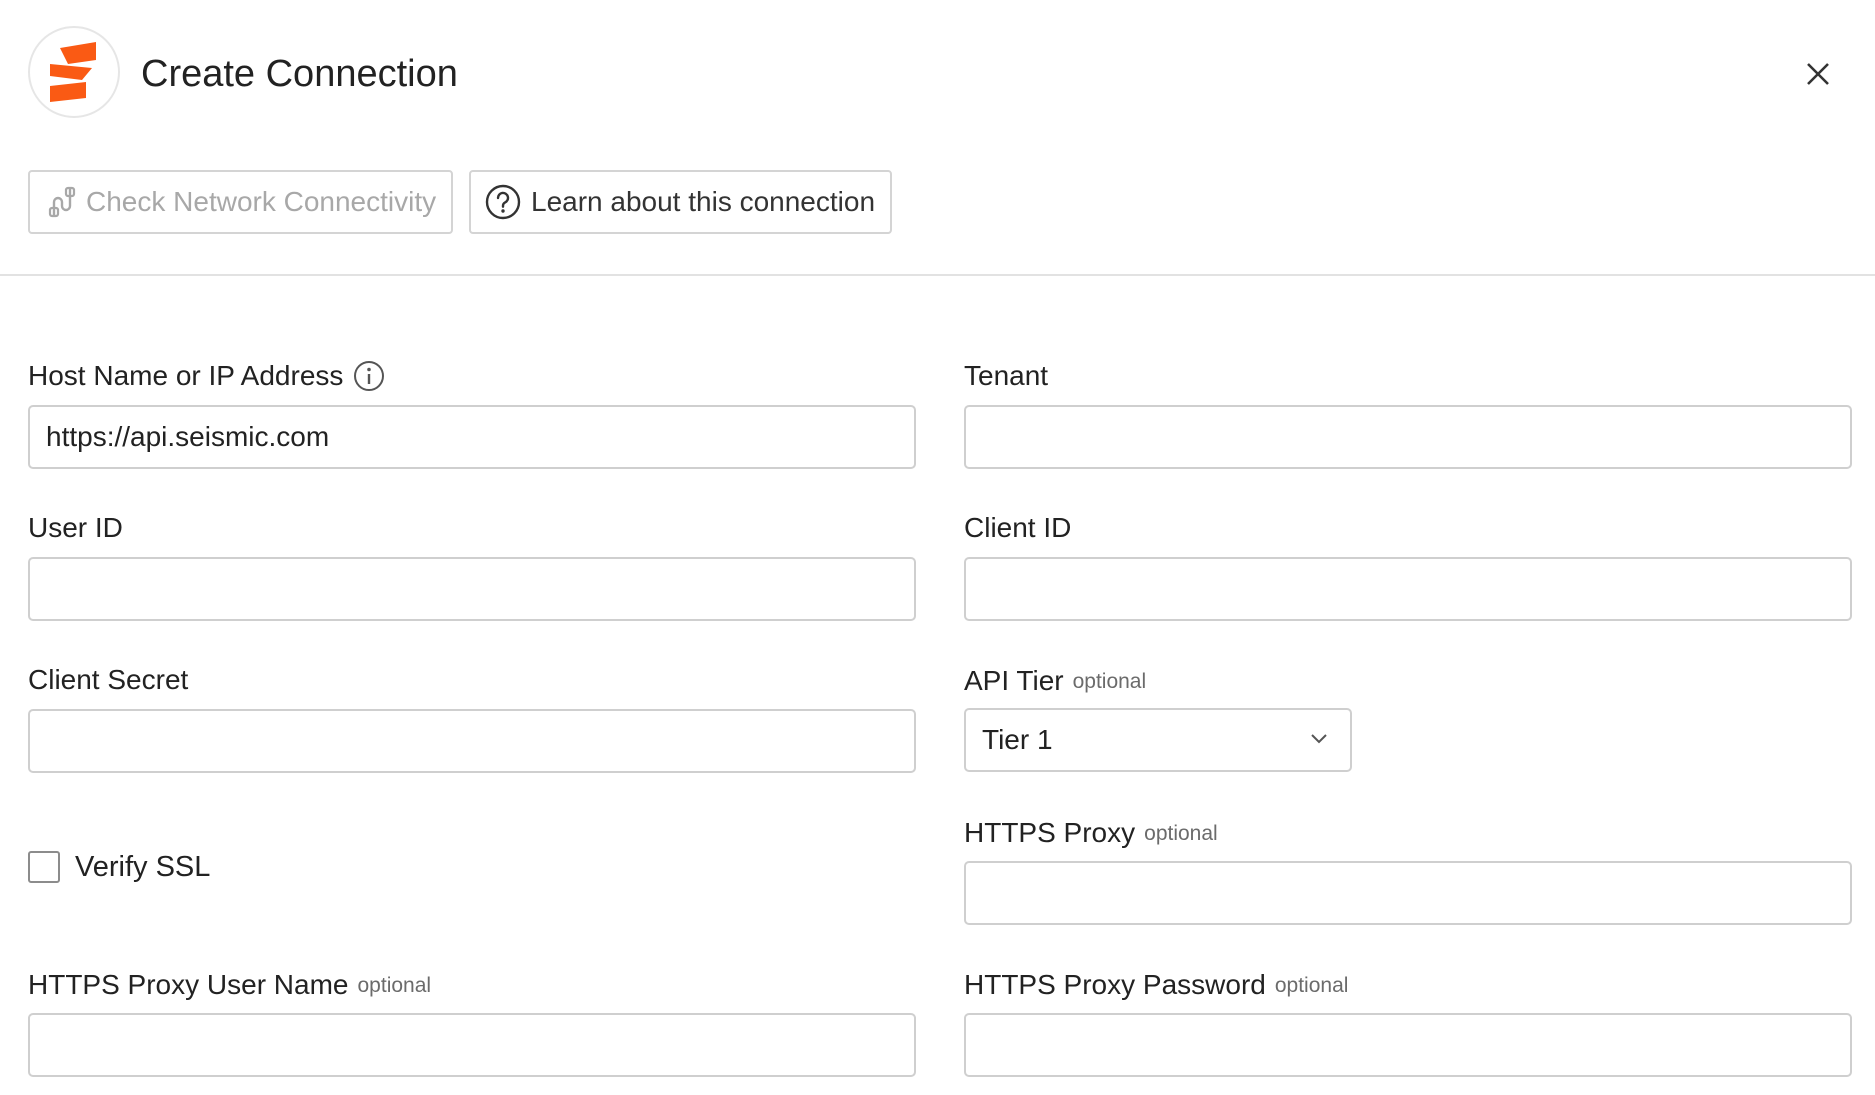  I want to click on learn-about-connection-label: Learn about this connection, so click(703, 201).